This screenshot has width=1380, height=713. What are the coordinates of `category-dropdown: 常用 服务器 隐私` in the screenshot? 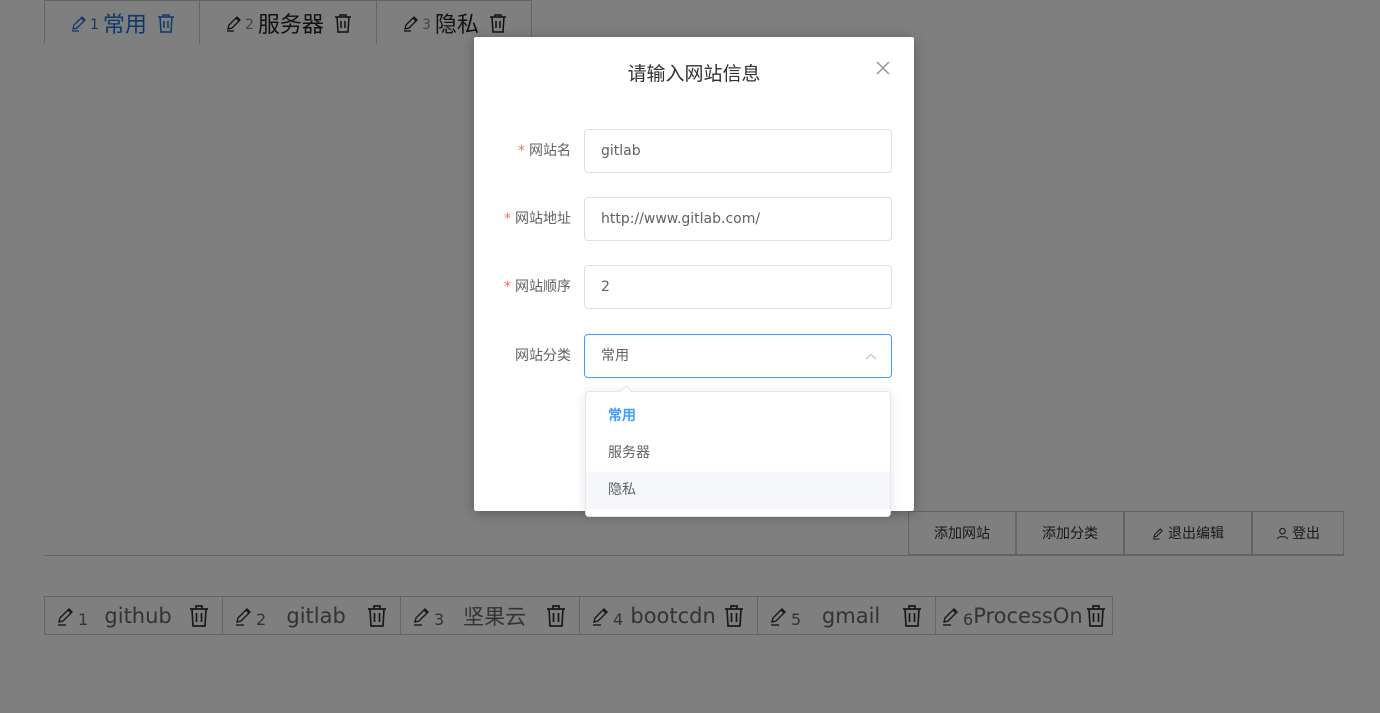 It's located at (738, 451).